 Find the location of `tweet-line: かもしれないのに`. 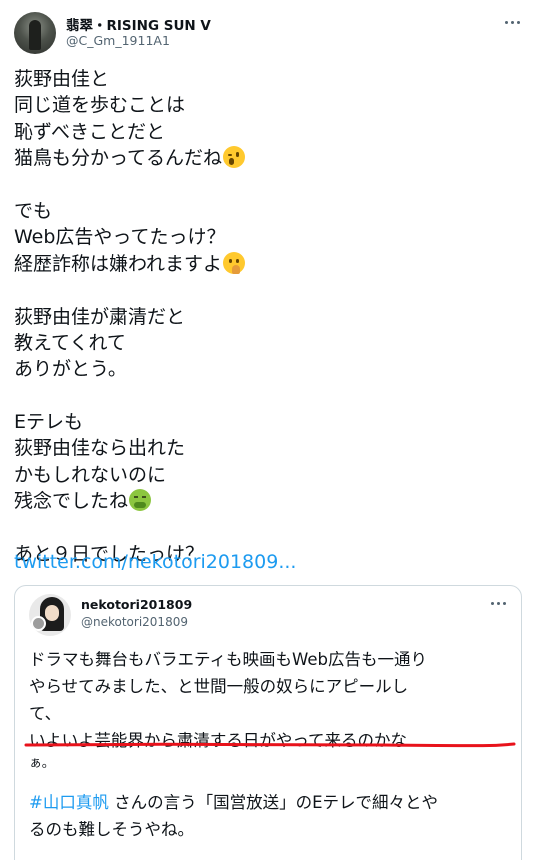

tweet-line: かもしれないのに is located at coordinates (90, 474).